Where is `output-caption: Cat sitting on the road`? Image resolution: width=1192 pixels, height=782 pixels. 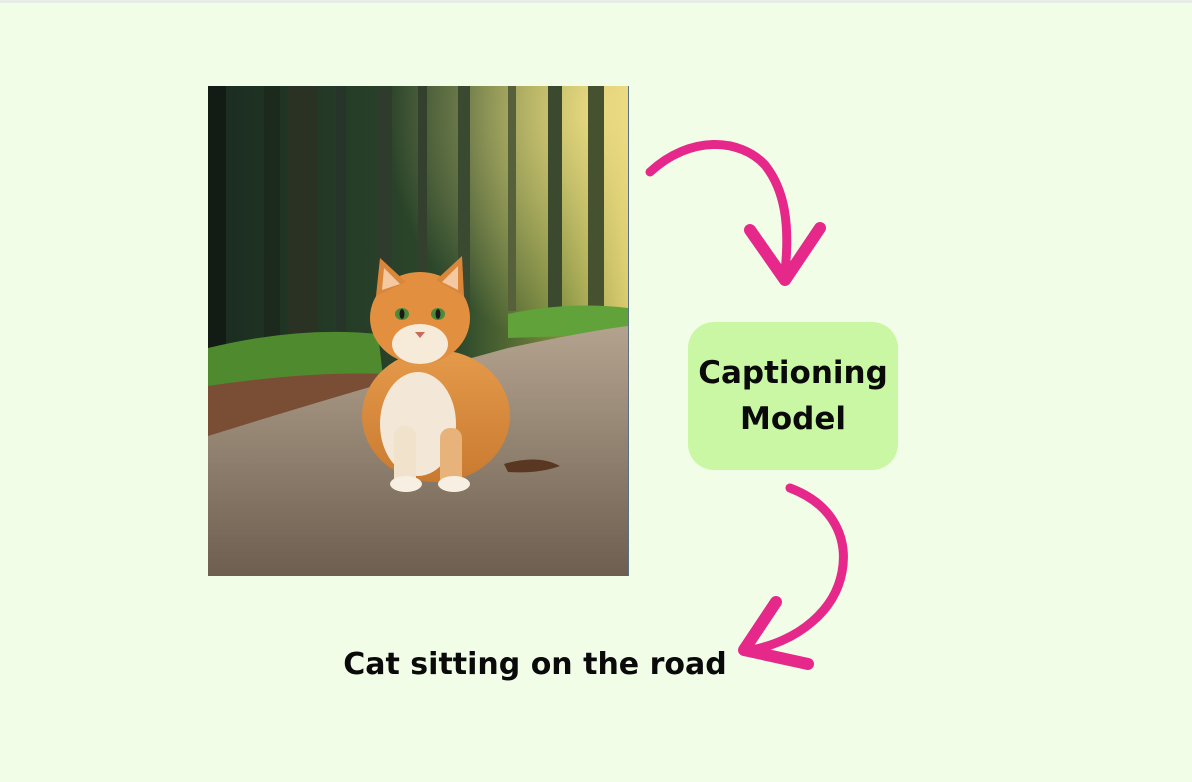 output-caption: Cat sitting on the road is located at coordinates (535, 664).